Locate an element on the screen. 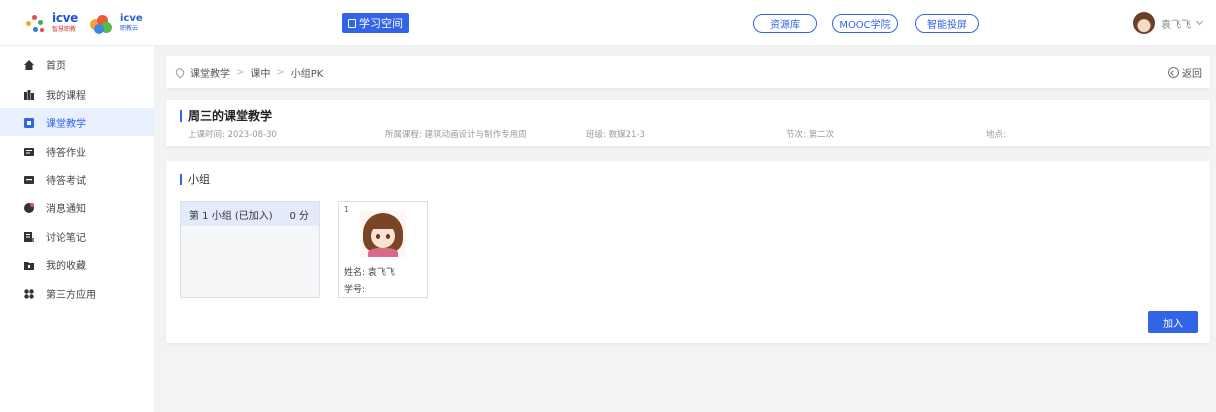  sidebar-item-label: 待答考试 is located at coordinates (66, 181).